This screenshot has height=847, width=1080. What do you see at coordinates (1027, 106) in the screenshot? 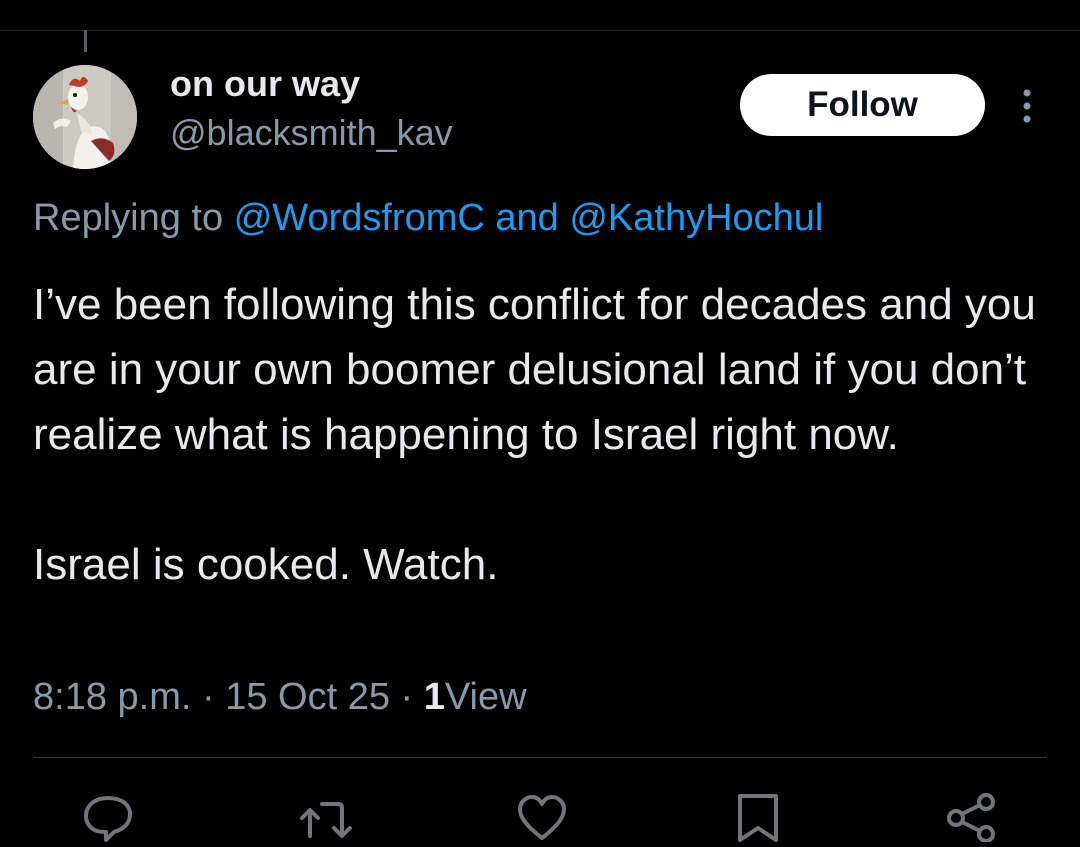
I see `more-options-icon` at bounding box center [1027, 106].